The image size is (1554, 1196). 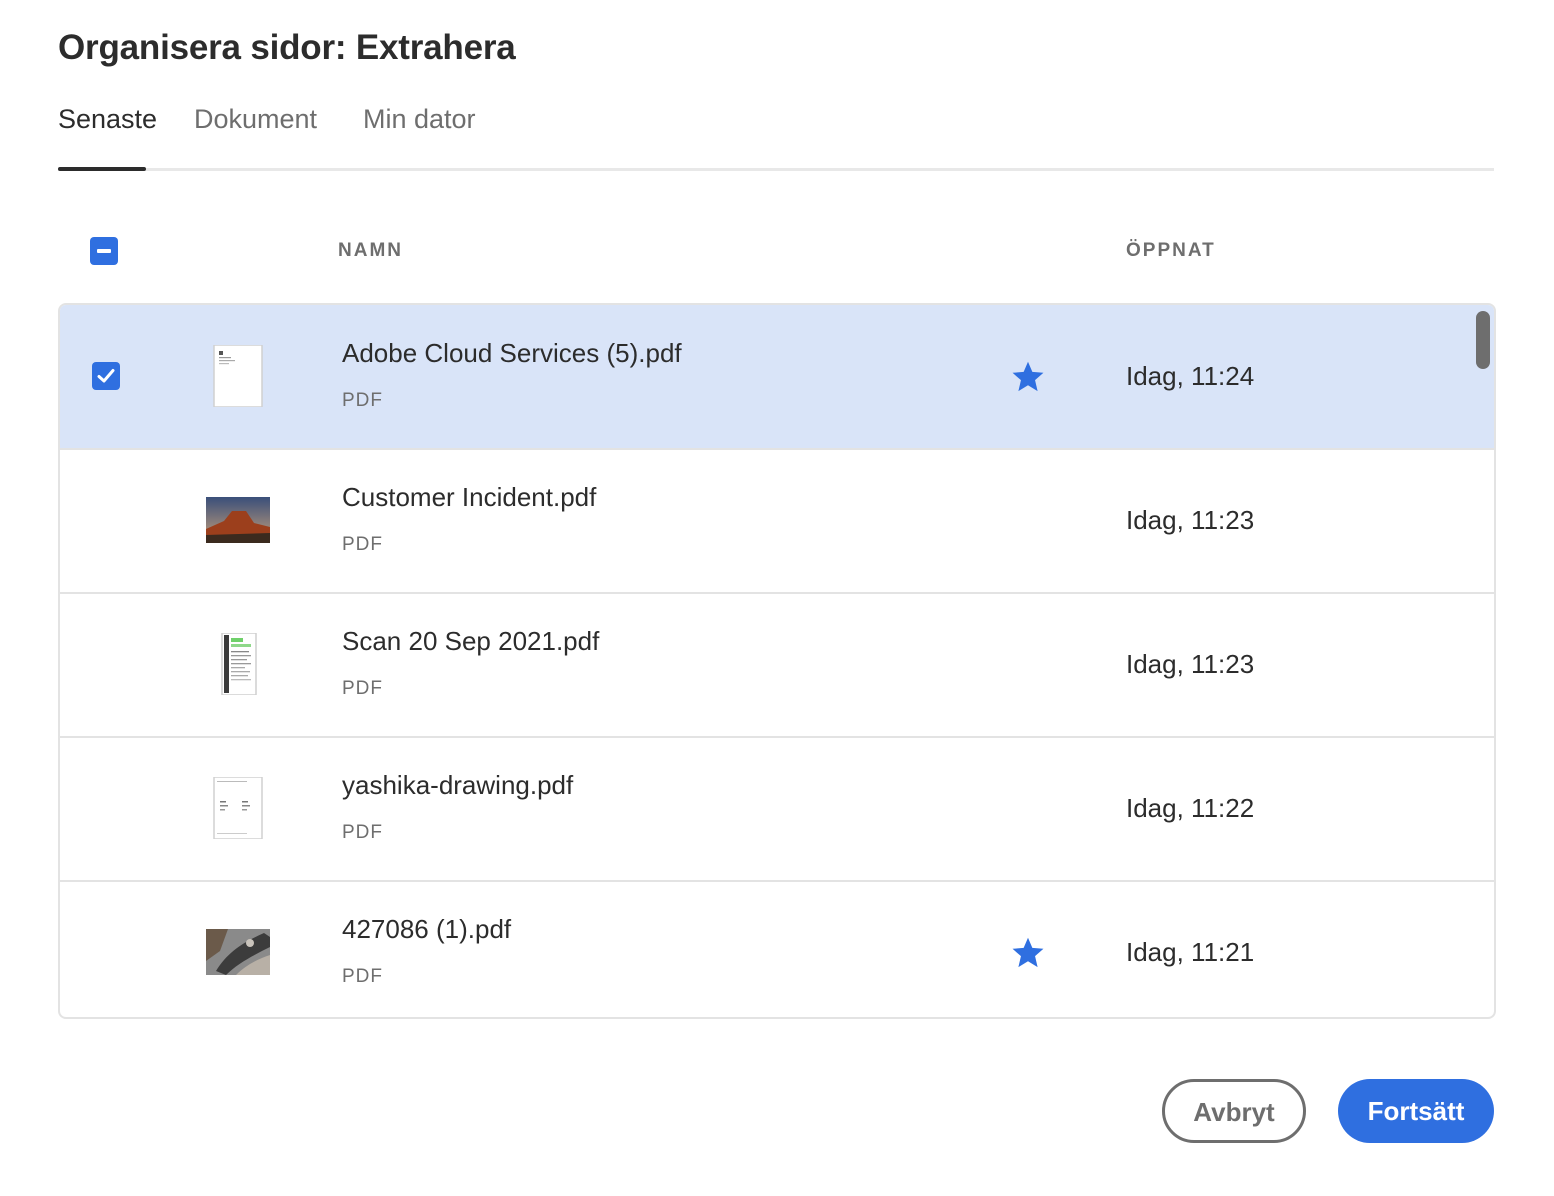 I want to click on active-tab-indicator, so click(x=102, y=169).